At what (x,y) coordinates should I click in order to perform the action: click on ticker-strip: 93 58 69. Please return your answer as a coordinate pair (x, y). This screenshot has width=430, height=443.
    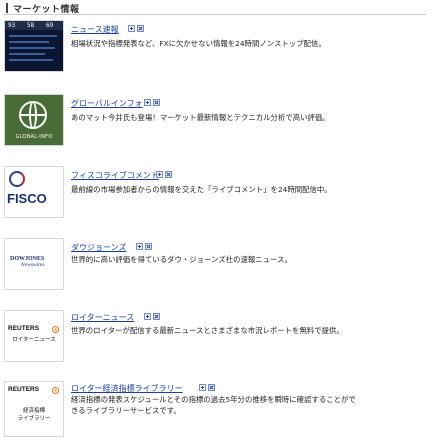
    Looking at the image, I should click on (34, 25).